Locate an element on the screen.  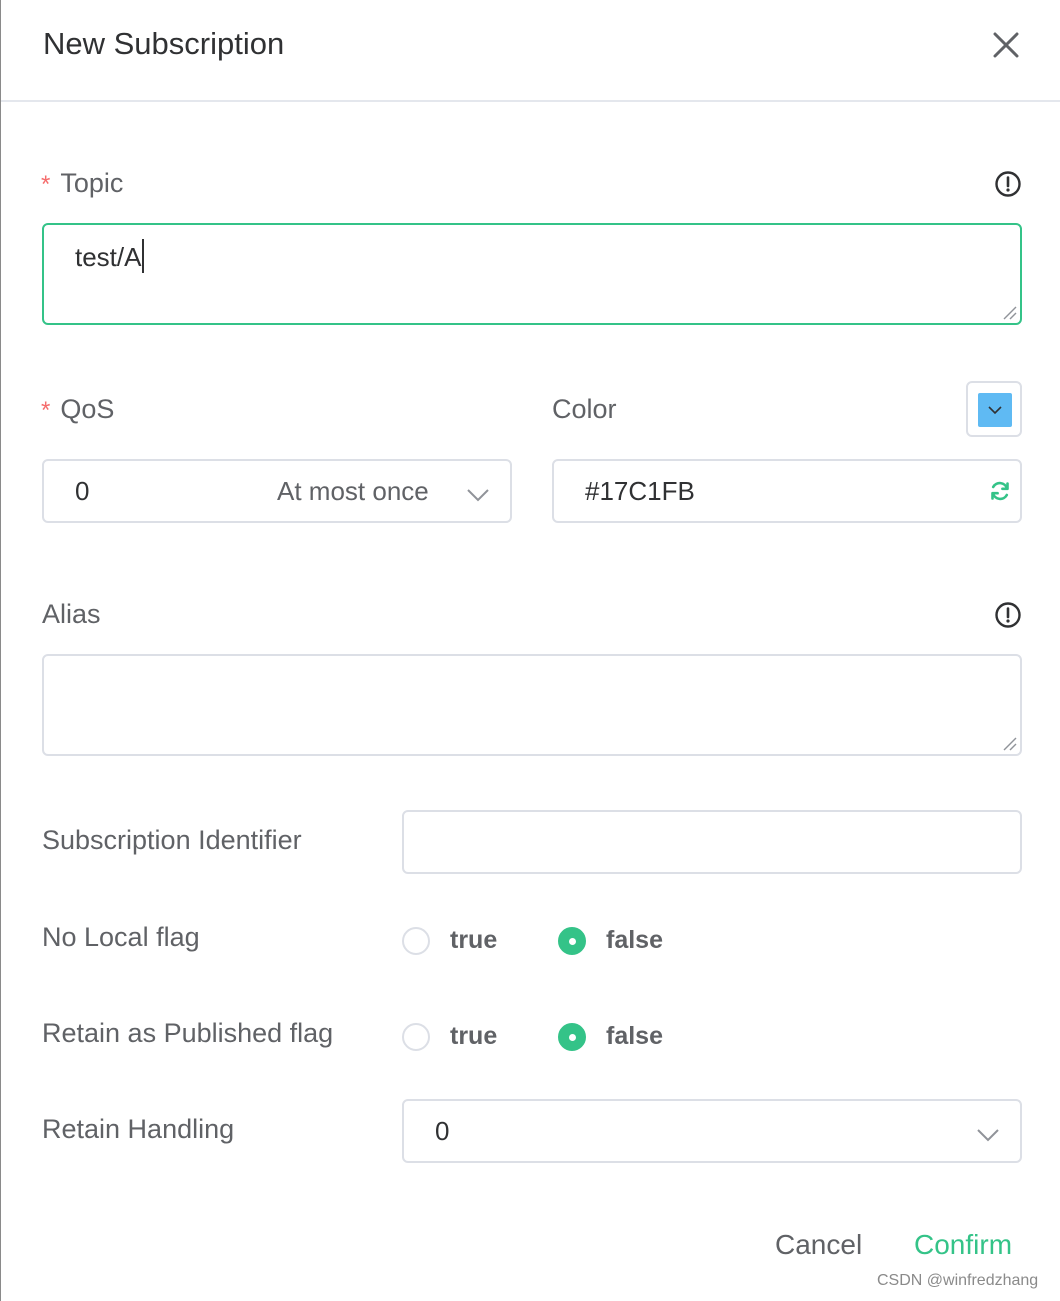
qos-label-text: QoS is located at coordinates (87, 409).